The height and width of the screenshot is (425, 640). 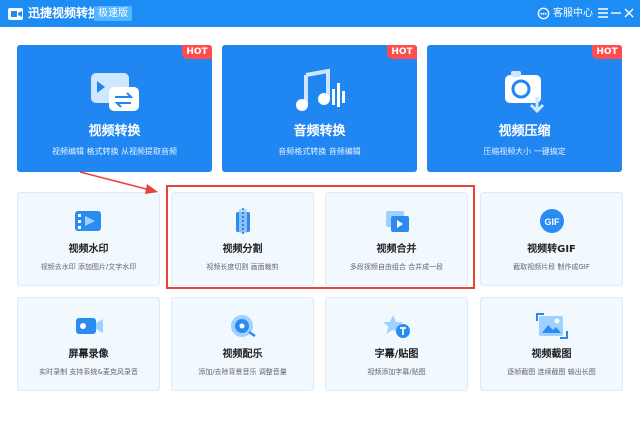 I want to click on card-description: 实时录制 支持系统&麦克风录音, so click(x=88, y=372).